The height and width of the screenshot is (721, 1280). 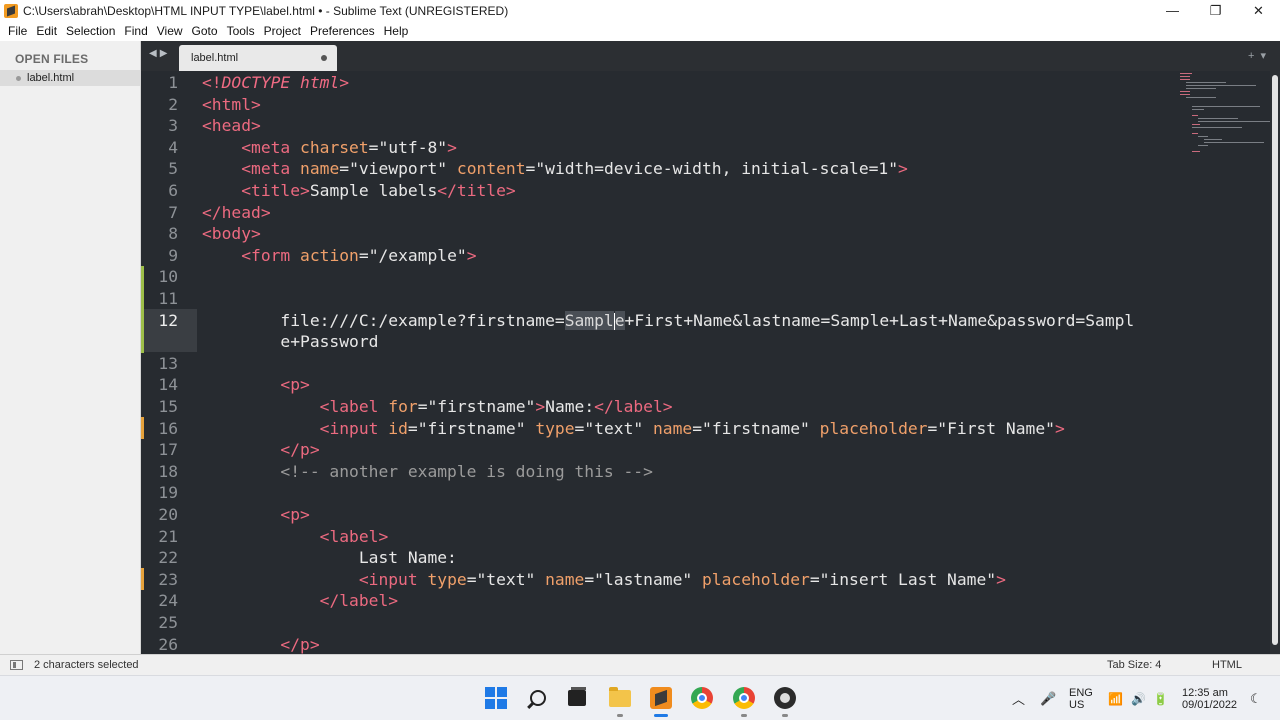 I want to click on code-line: 25, so click(x=705, y=623).